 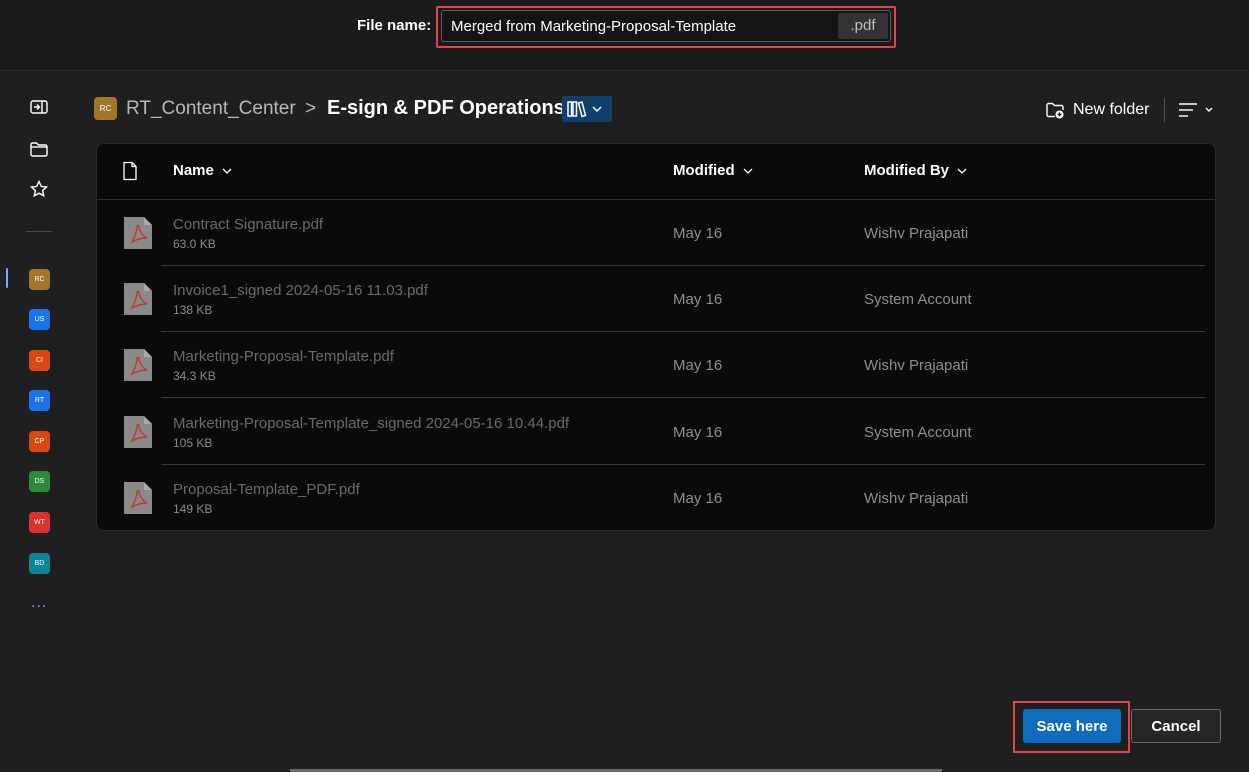 What do you see at coordinates (584, 109) in the screenshot?
I see `library-icon` at bounding box center [584, 109].